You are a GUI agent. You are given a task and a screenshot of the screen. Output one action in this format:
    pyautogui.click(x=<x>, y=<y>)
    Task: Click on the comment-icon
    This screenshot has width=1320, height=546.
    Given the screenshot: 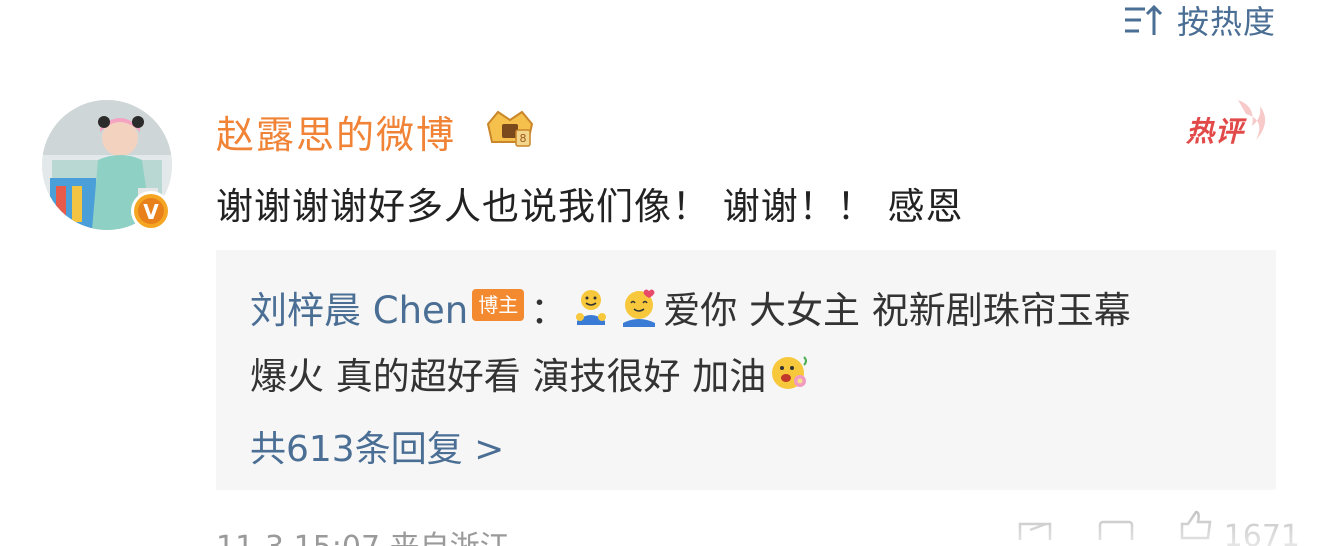 What is the action you would take?
    pyautogui.click(x=1116, y=520)
    